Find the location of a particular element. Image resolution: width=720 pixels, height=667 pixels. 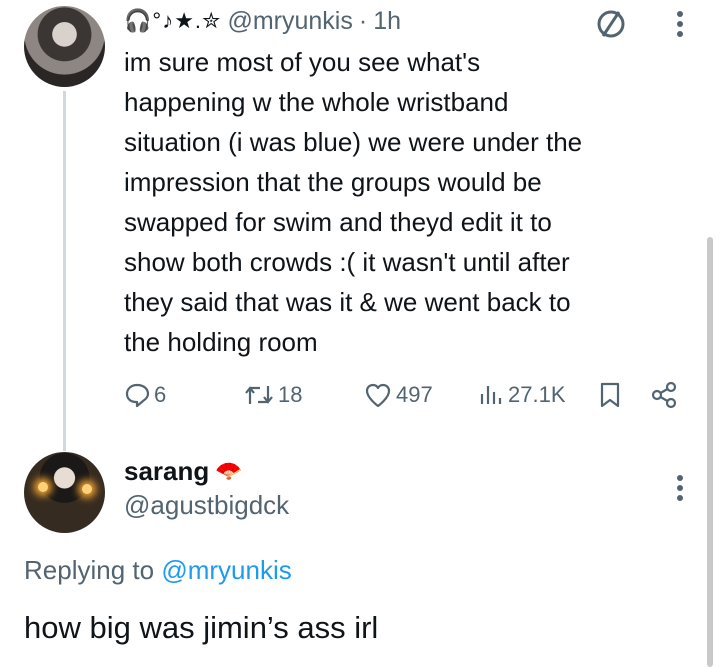

like-icon is located at coordinates (378, 395).